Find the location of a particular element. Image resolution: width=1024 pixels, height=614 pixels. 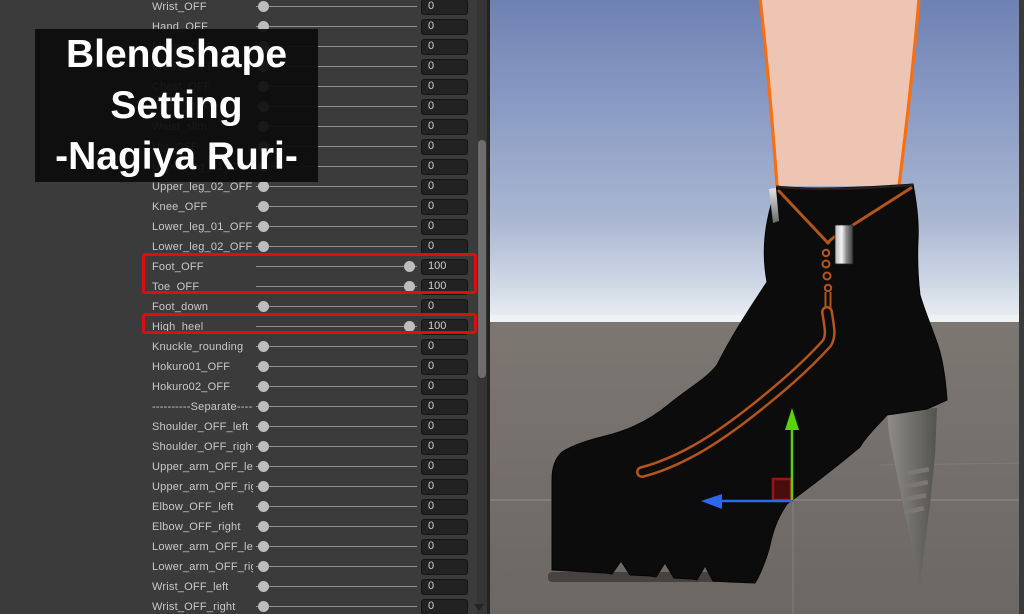

window-edge-strip is located at coordinates (1021, 307).